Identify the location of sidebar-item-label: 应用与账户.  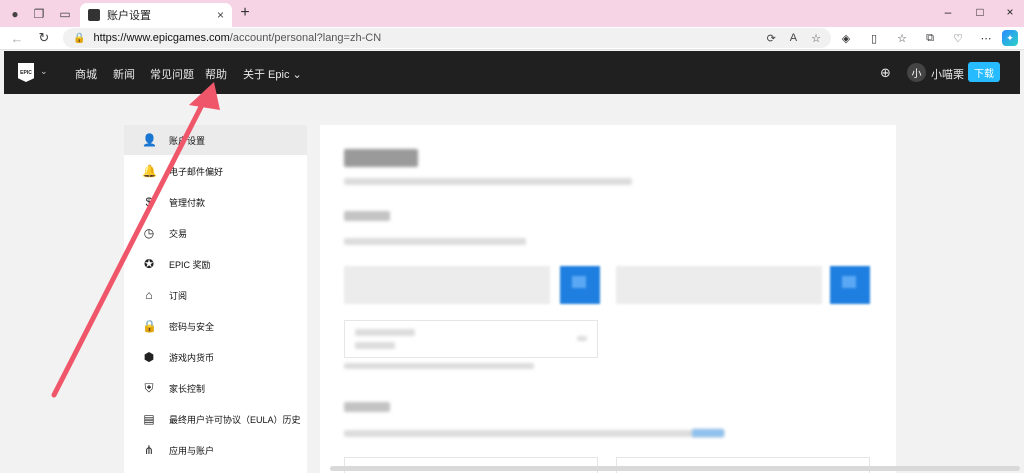
(192, 450).